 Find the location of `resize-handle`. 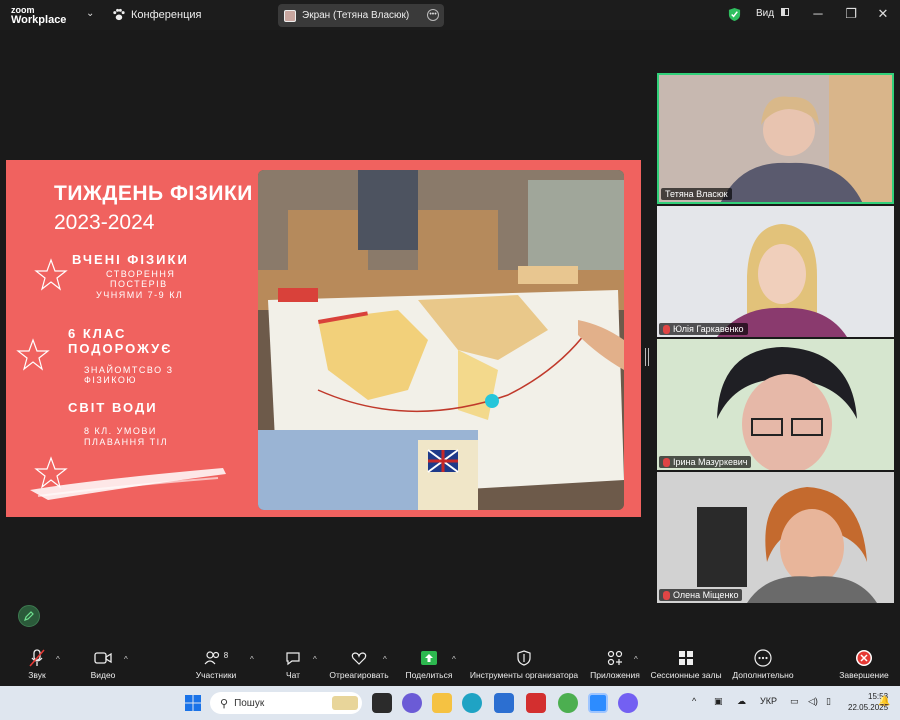

resize-handle is located at coordinates (647, 357).